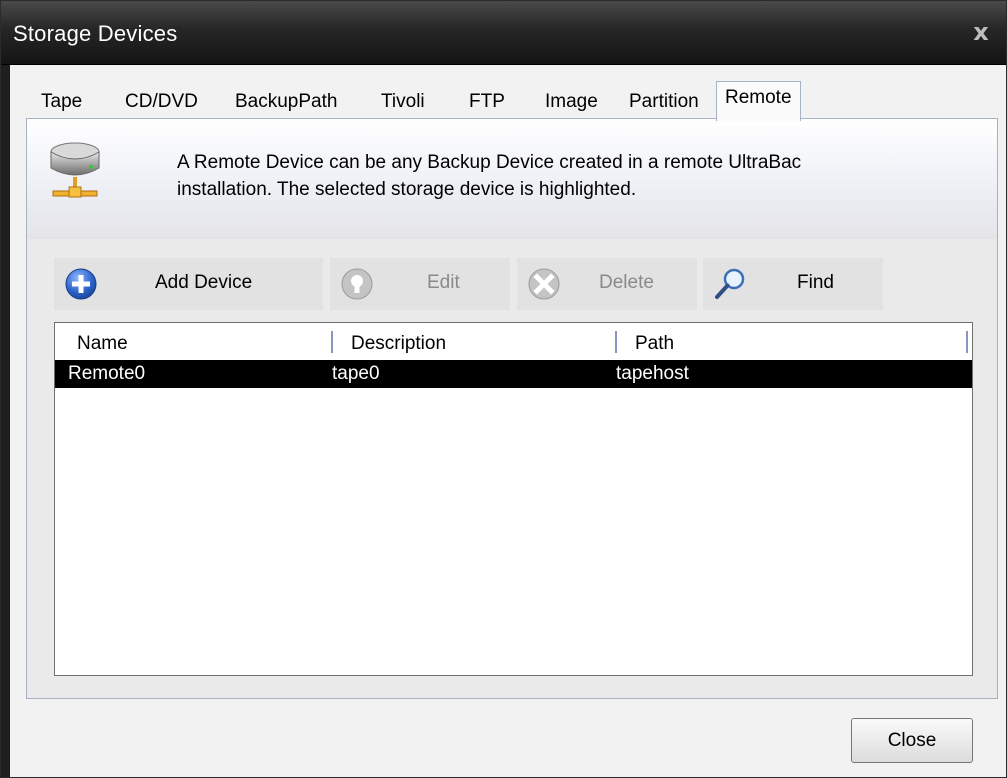 The height and width of the screenshot is (778, 1007). Describe the element at coordinates (95, 33) in the screenshot. I see `window-title: Storage Devices` at that location.